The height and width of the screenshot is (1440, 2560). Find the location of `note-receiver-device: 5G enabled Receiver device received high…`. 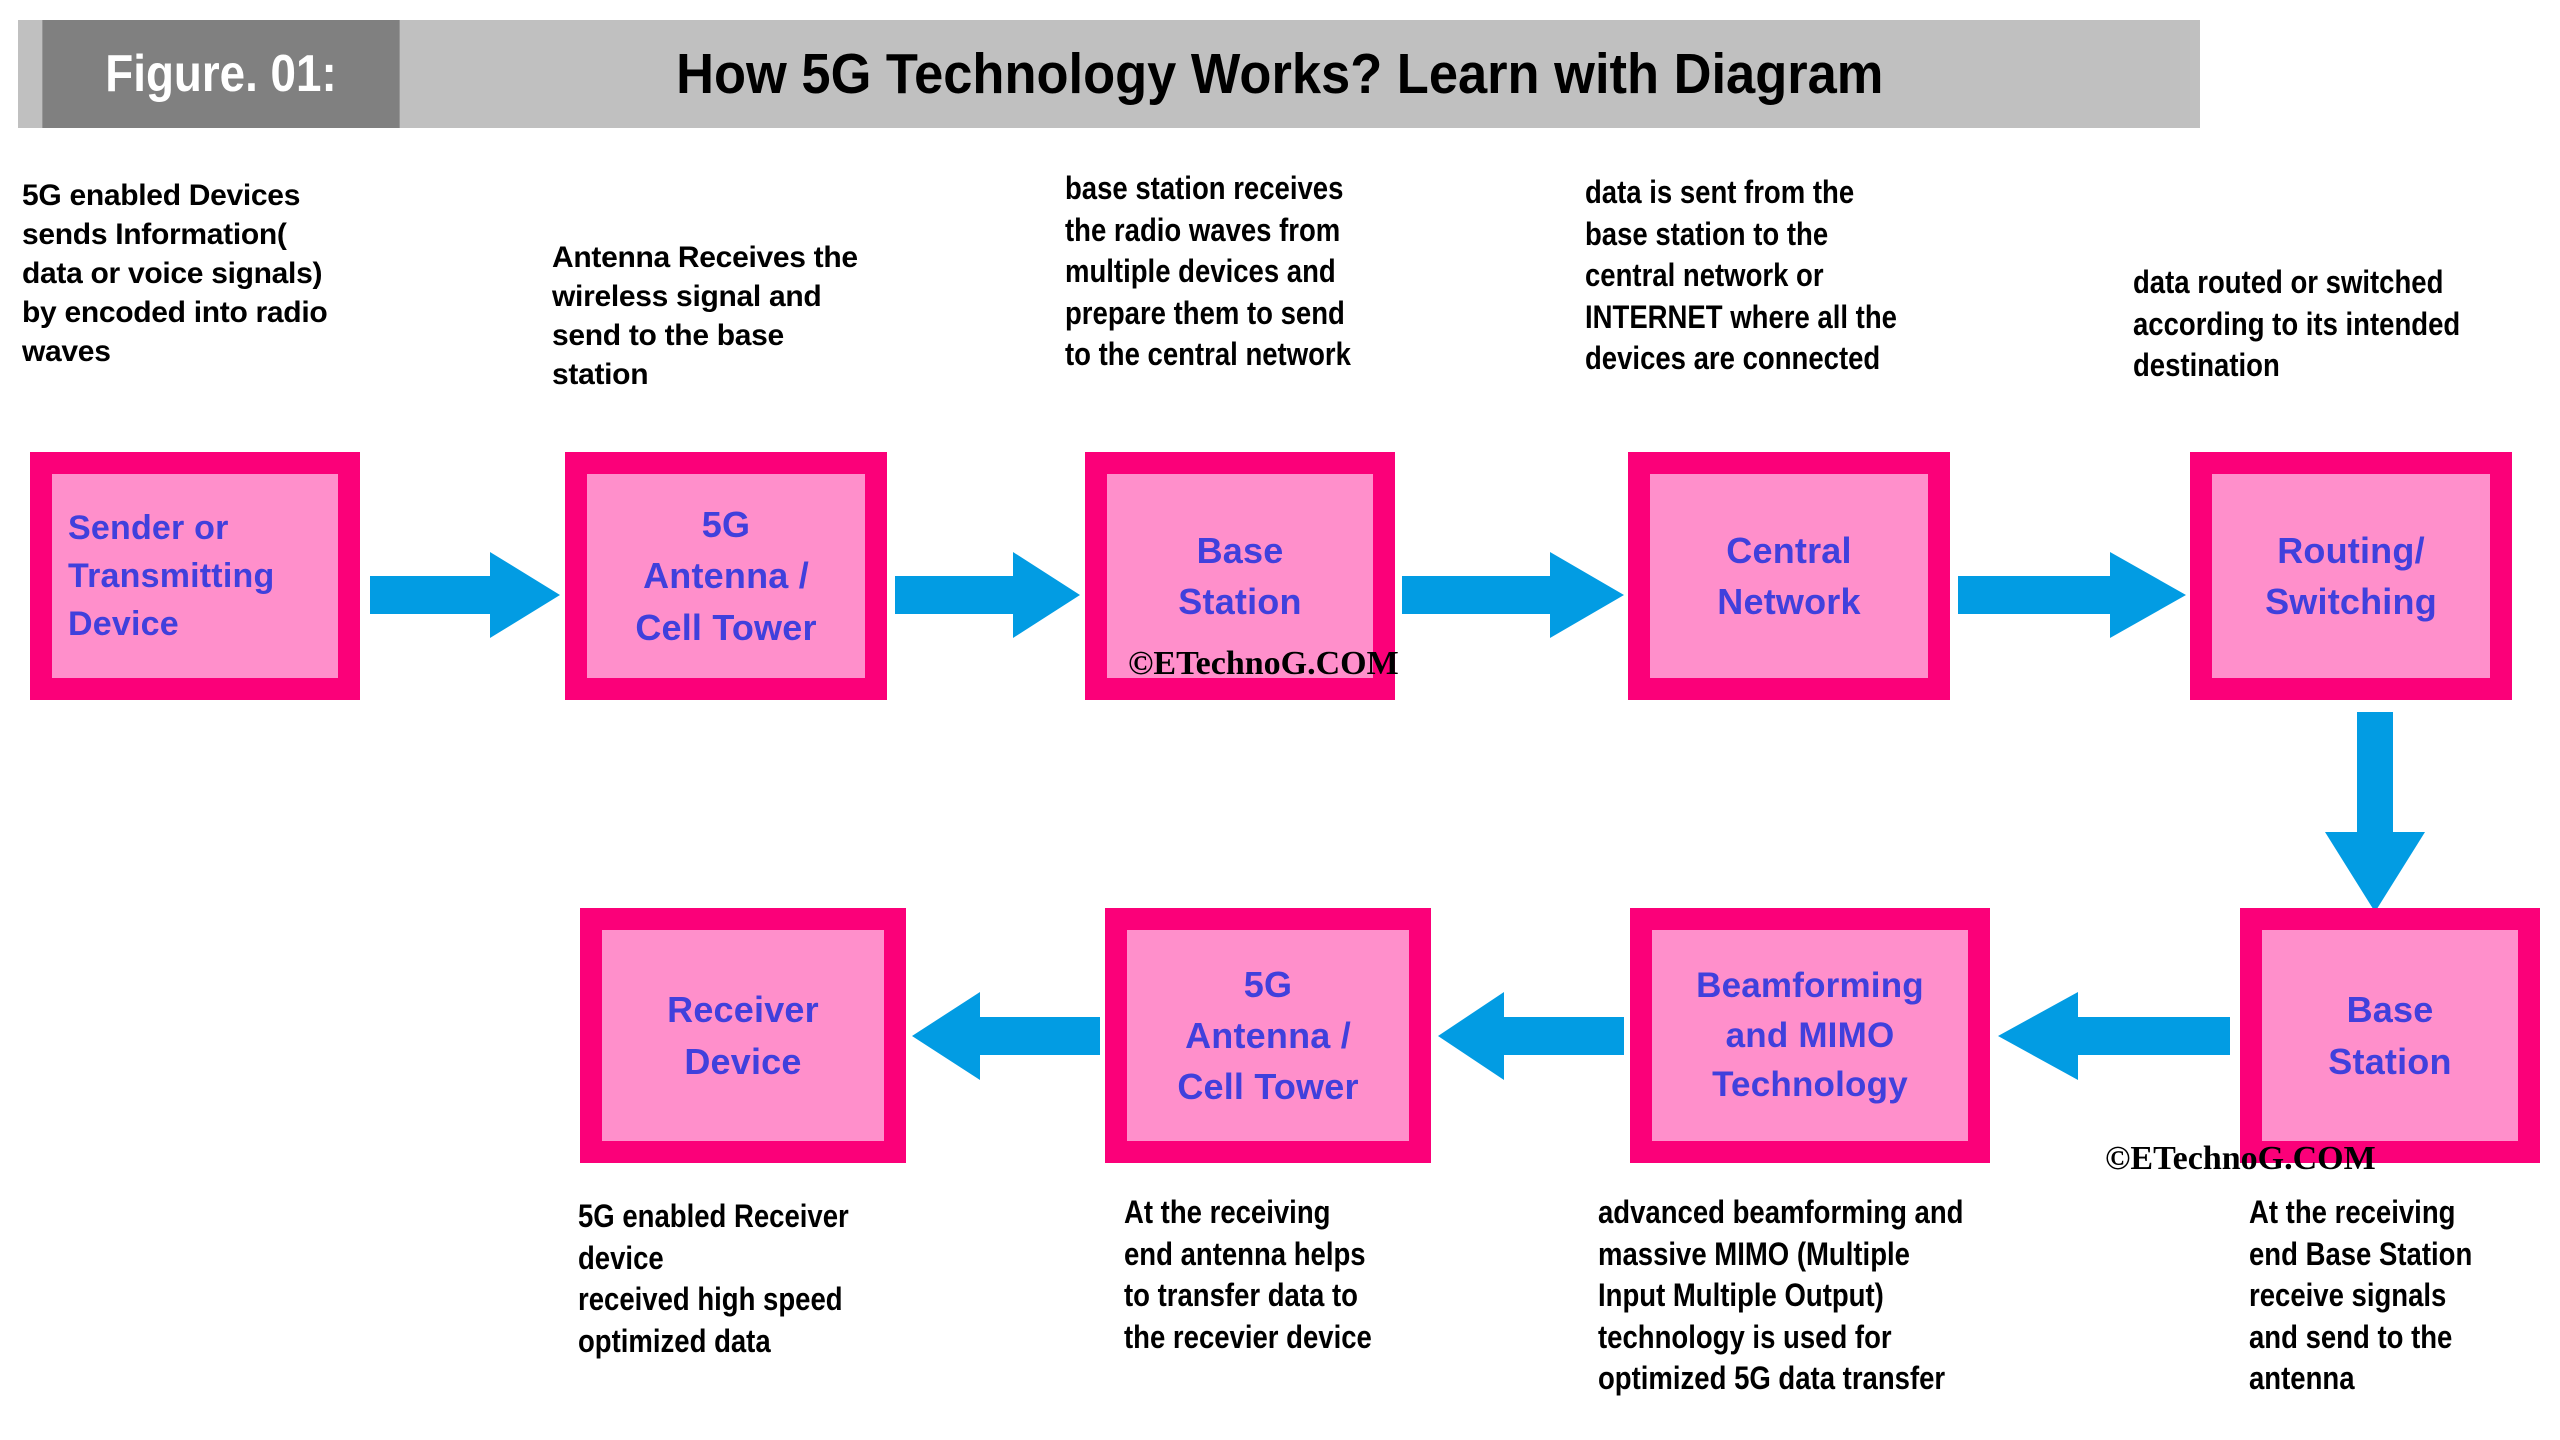

note-receiver-device: 5G enabled Receiver device received high… is located at coordinates (713, 1278).